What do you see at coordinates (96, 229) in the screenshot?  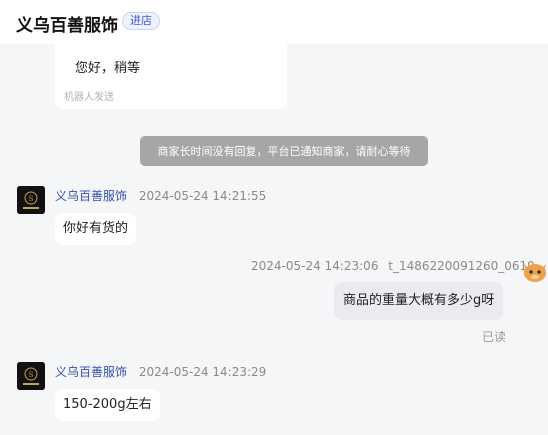 I see `merchant-message-bubble: 你好有货的` at bounding box center [96, 229].